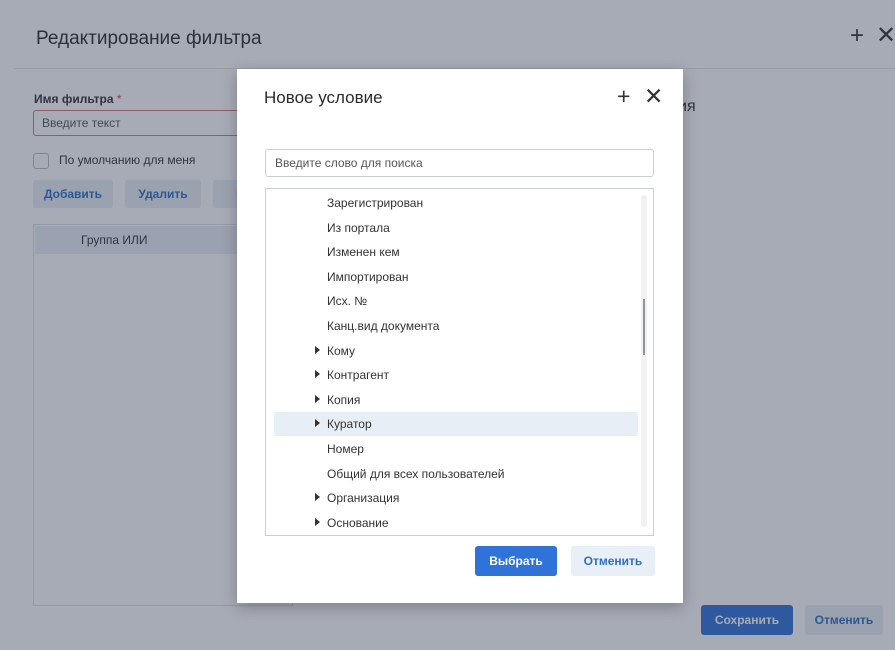  I want to click on list-item-label: Общий для всех пользователей, so click(416, 473).